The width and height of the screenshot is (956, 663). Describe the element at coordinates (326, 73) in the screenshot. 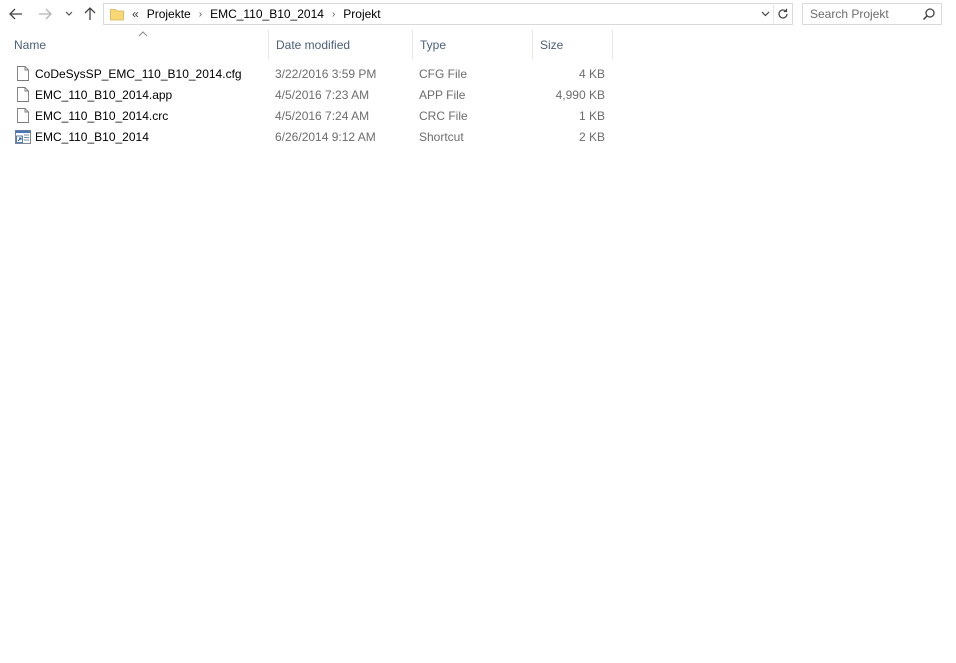

I see `file-date-modified: 3/22/2016 3:59 PM` at that location.